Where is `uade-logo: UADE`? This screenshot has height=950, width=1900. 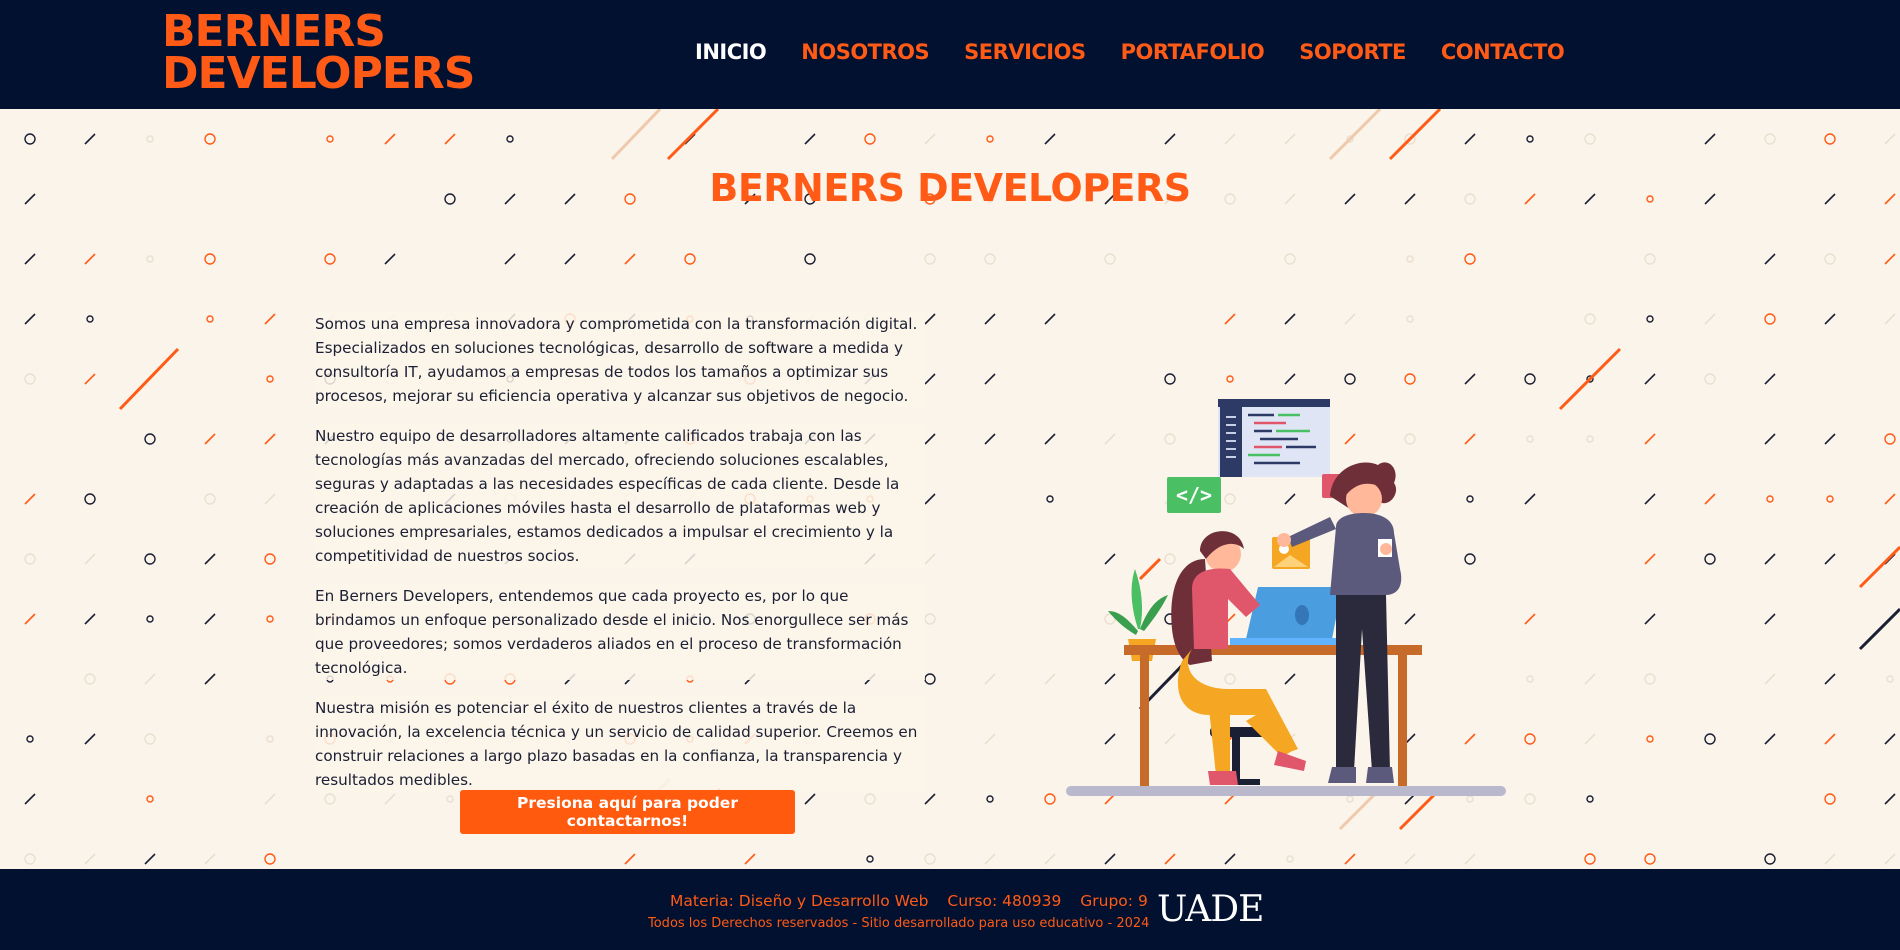
uade-logo: UADE is located at coordinates (1210, 909).